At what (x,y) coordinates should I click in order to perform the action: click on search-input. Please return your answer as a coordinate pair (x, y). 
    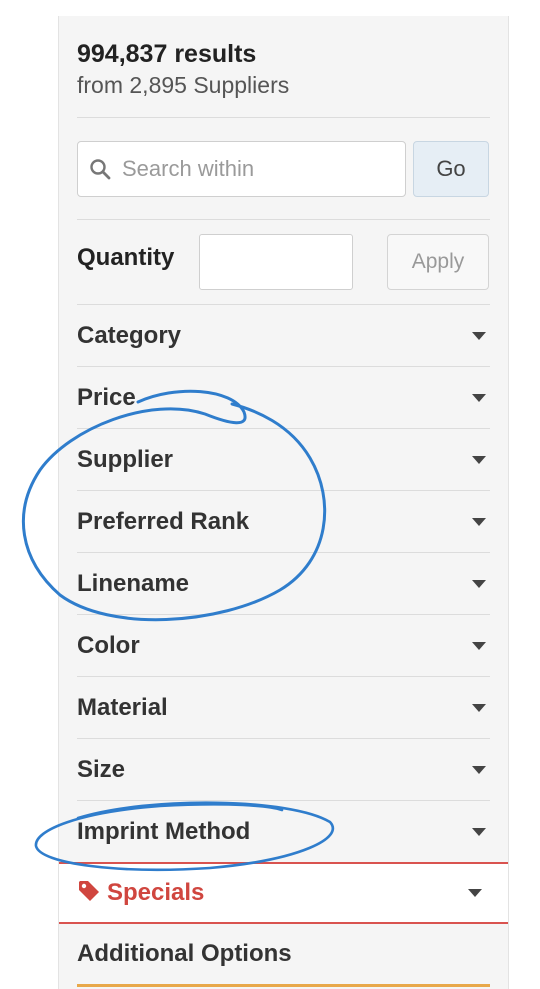
    Looking at the image, I should click on (257, 169).